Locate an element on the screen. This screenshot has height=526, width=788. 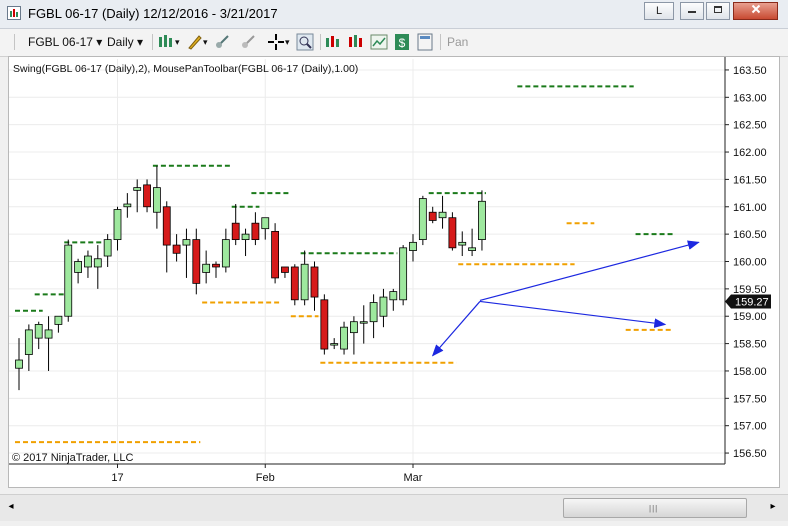
y-tick-label: 162.50 is located at coordinates (750, 126).